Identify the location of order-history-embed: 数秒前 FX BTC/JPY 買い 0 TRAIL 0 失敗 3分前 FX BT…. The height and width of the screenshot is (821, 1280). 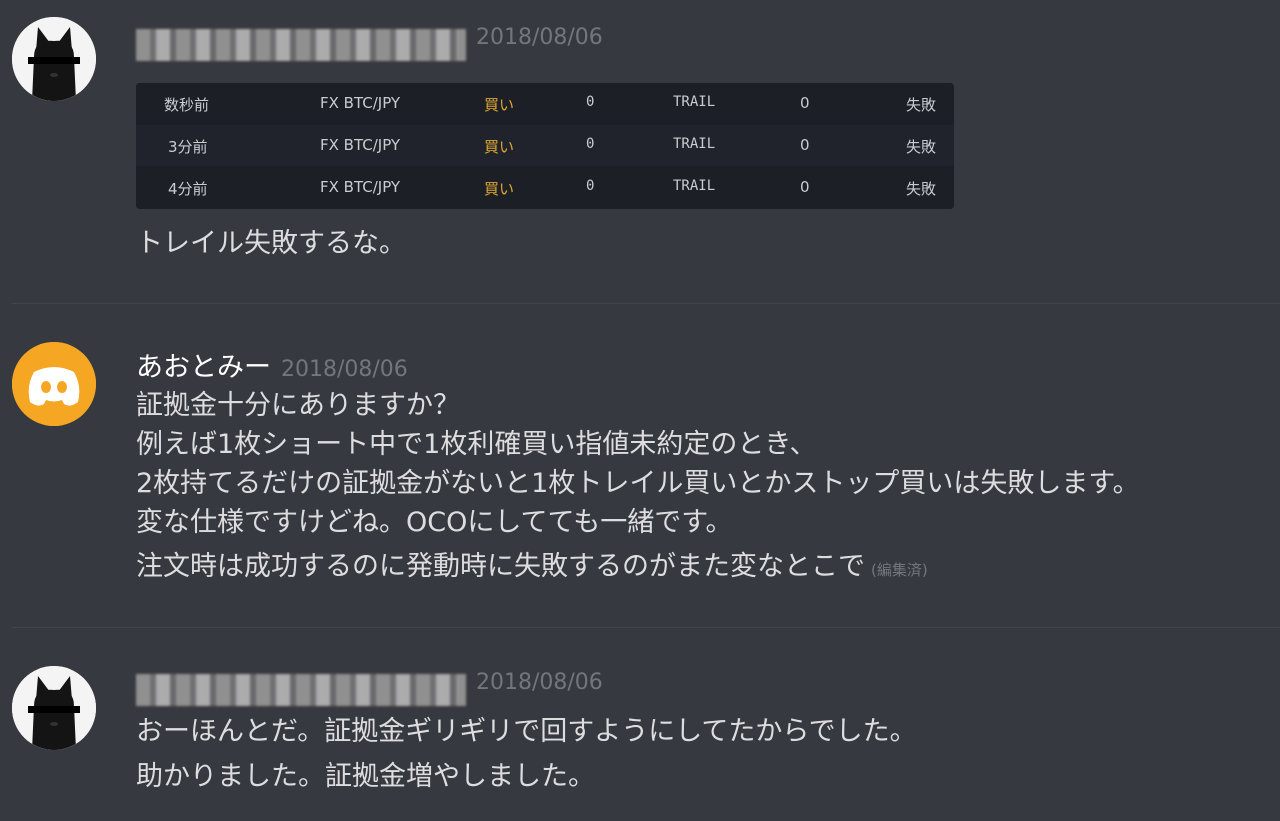
(545, 146).